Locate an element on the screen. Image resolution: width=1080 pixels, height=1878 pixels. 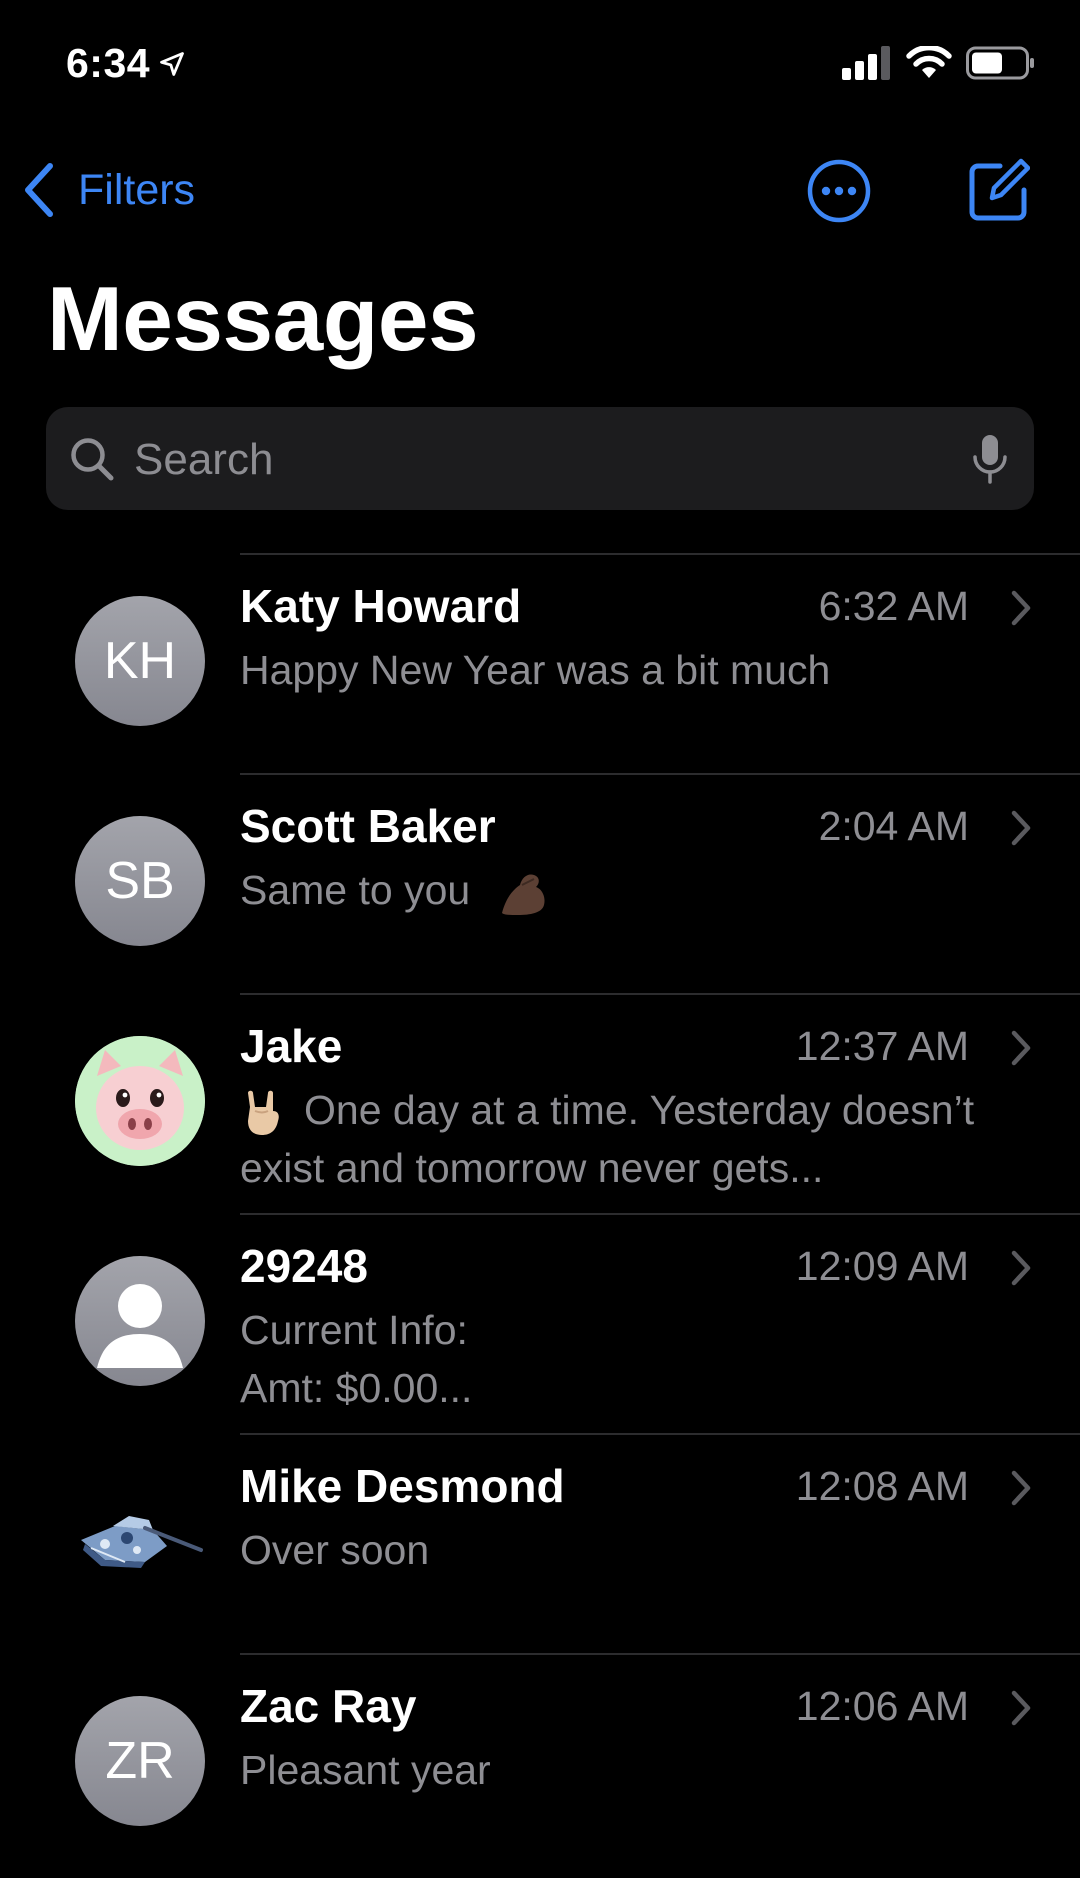
battery-icon is located at coordinates (1000, 63).